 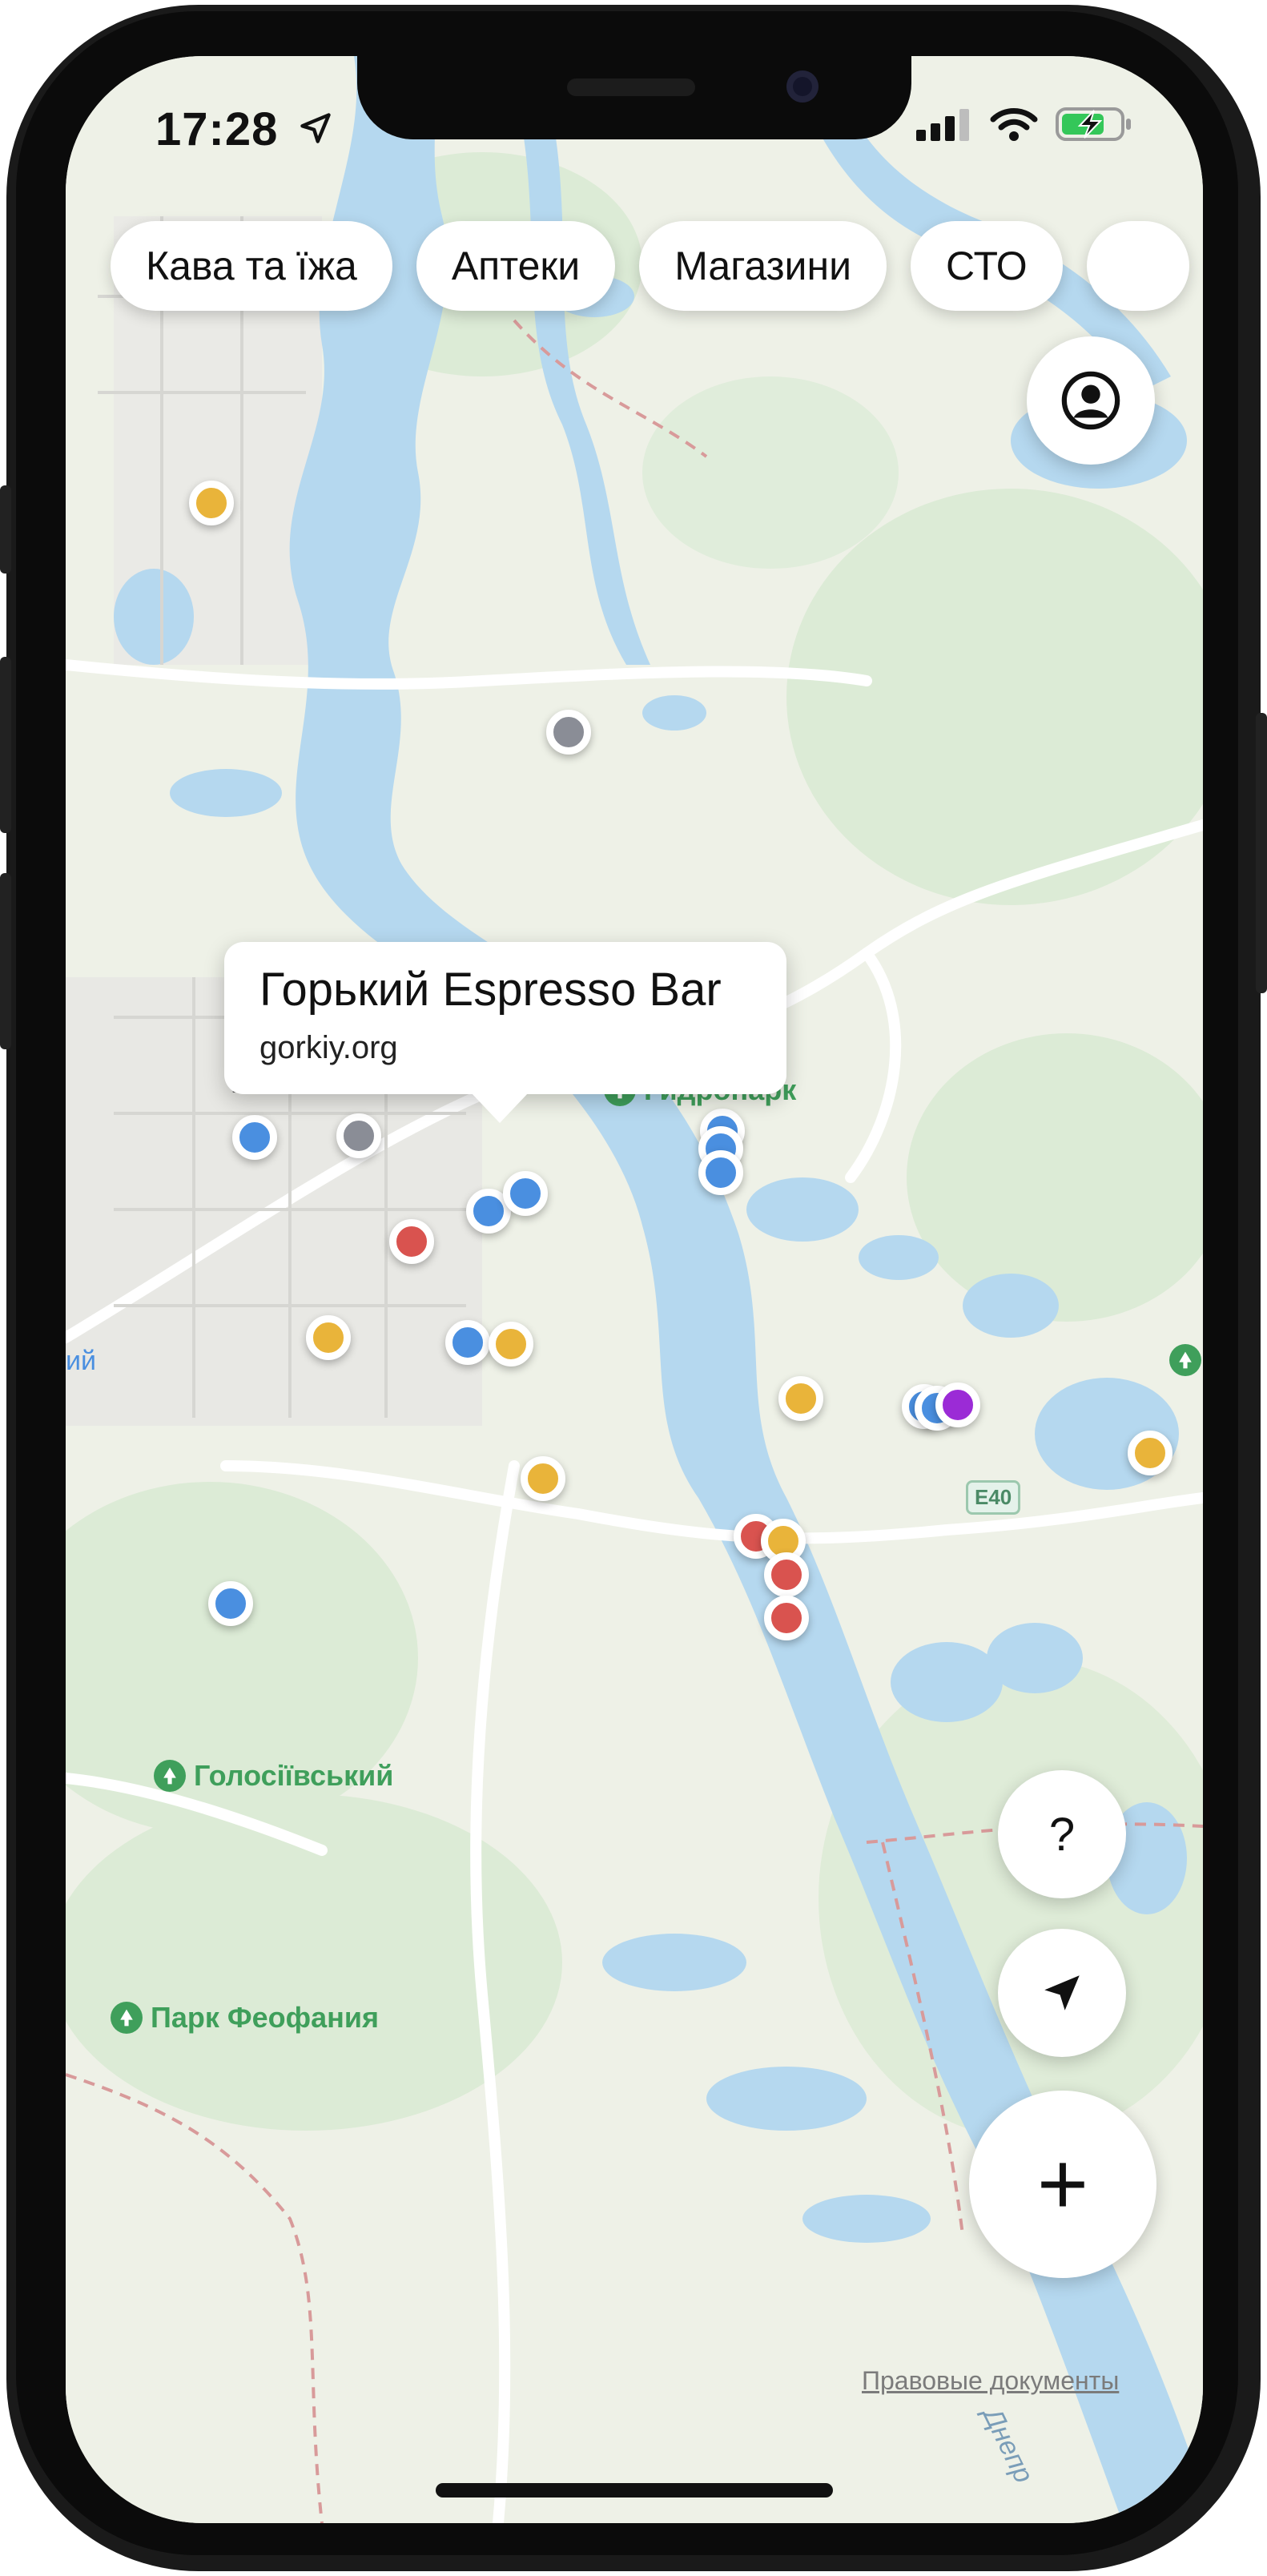 I want to click on question-mark-icon: ?, so click(x=1062, y=1835).